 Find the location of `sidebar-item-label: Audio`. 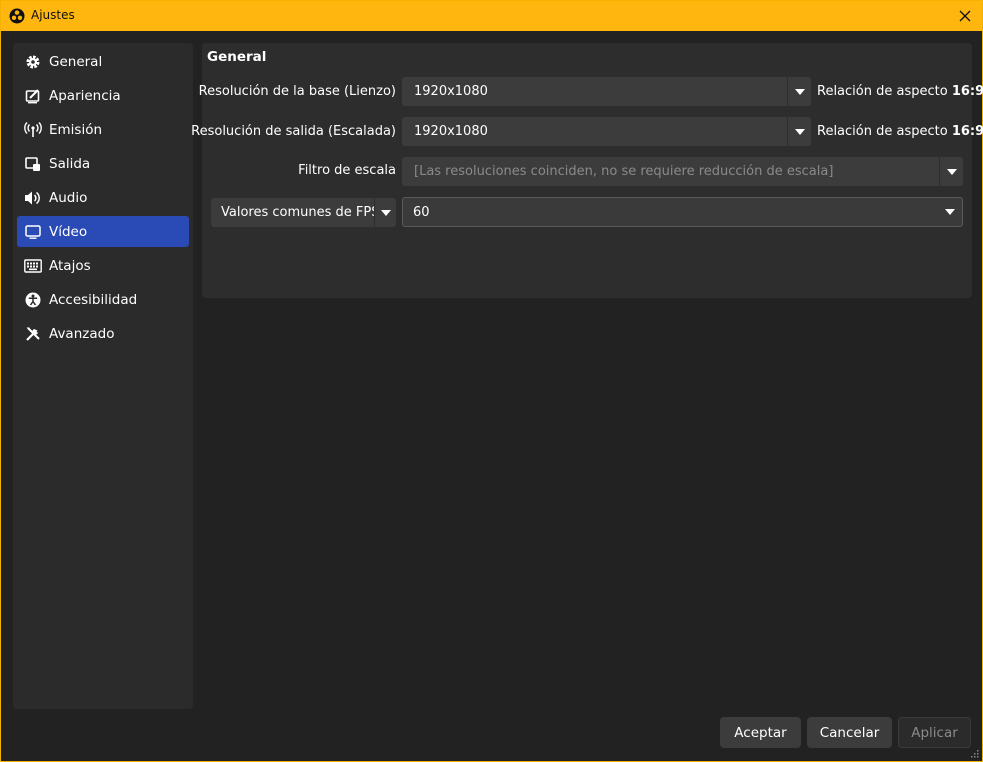

sidebar-item-label: Audio is located at coordinates (68, 197).